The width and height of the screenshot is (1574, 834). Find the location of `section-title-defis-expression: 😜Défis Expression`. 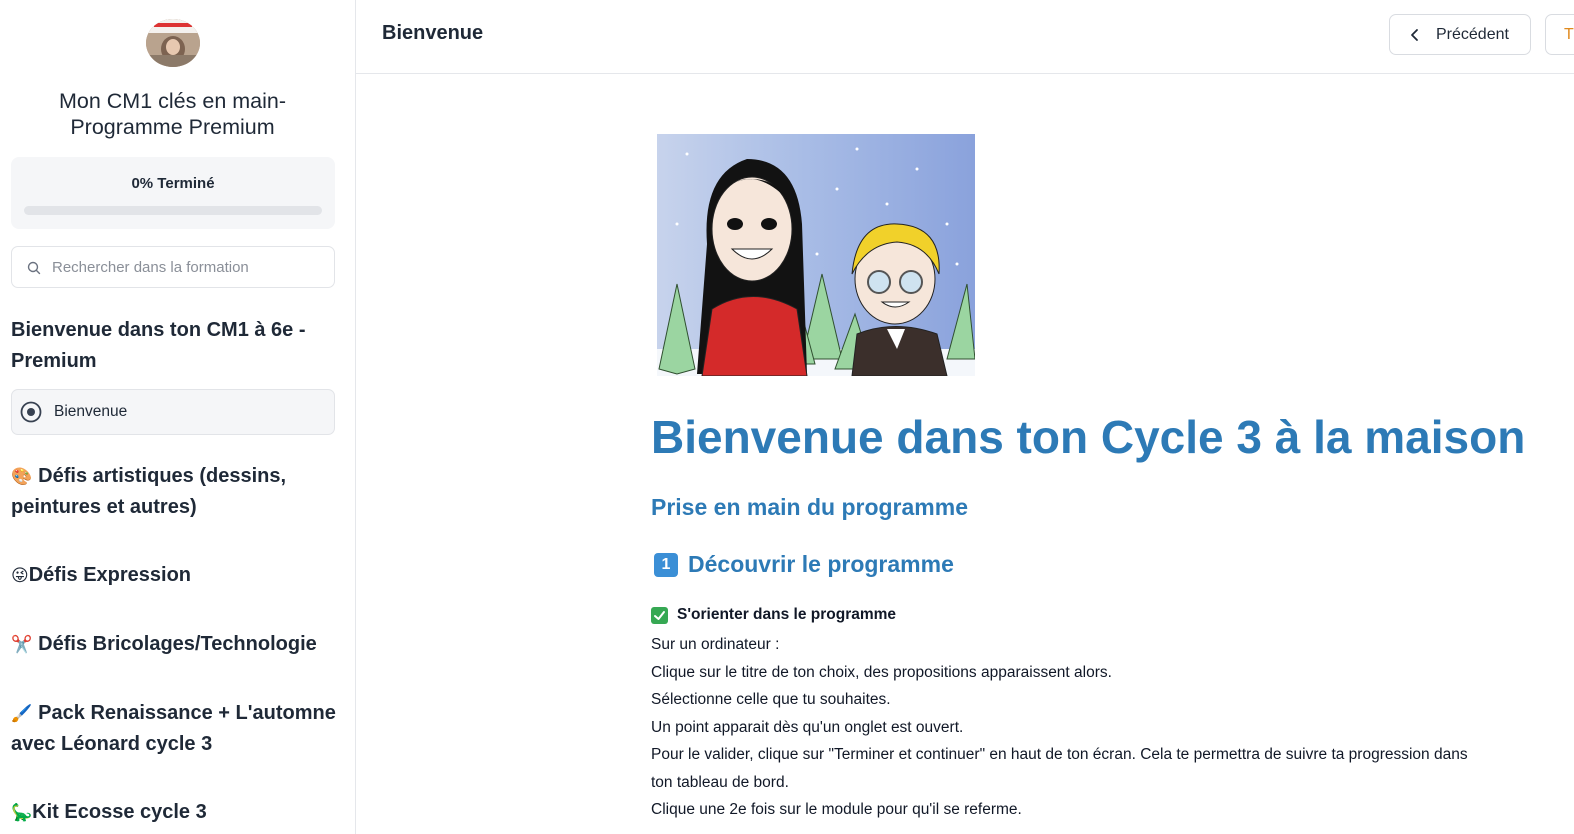

section-title-defis-expression: 😜Défis Expression is located at coordinates (176, 575).